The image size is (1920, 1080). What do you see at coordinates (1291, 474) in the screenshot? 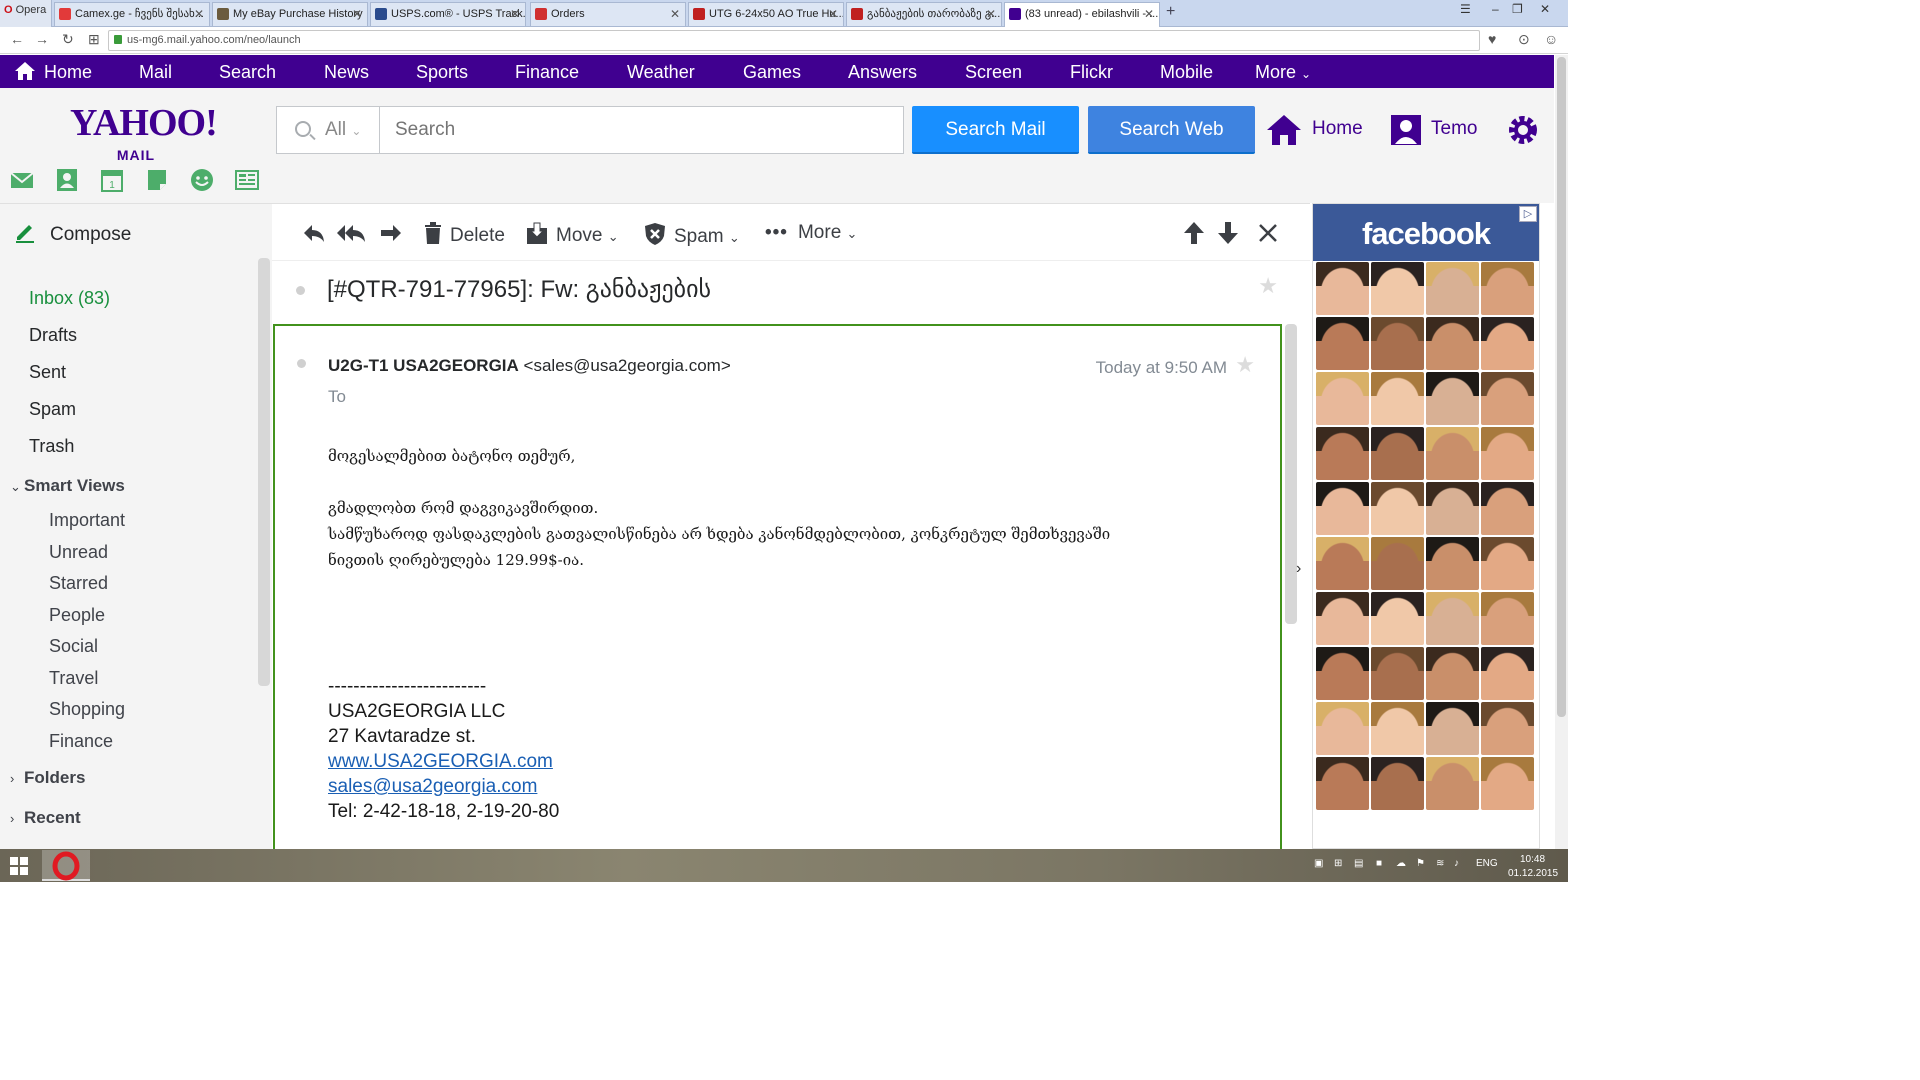
I see `message-scrollbar` at bounding box center [1291, 474].